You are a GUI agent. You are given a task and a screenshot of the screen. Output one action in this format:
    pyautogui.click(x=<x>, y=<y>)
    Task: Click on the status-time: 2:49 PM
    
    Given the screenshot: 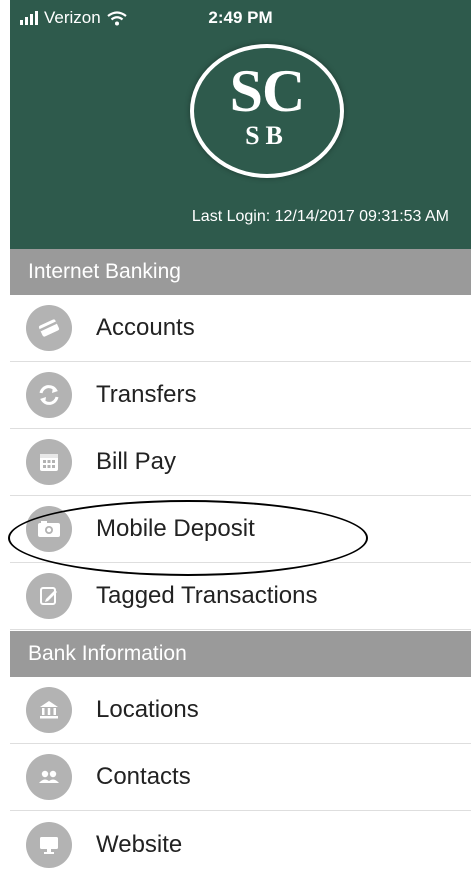 What is the action you would take?
    pyautogui.click(x=240, y=17)
    